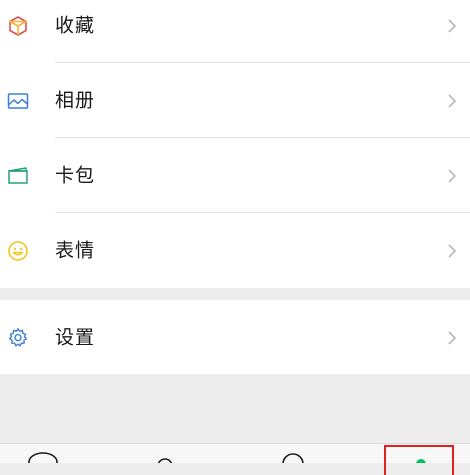 The height and width of the screenshot is (475, 470). I want to click on cube-icon, so click(18, 26).